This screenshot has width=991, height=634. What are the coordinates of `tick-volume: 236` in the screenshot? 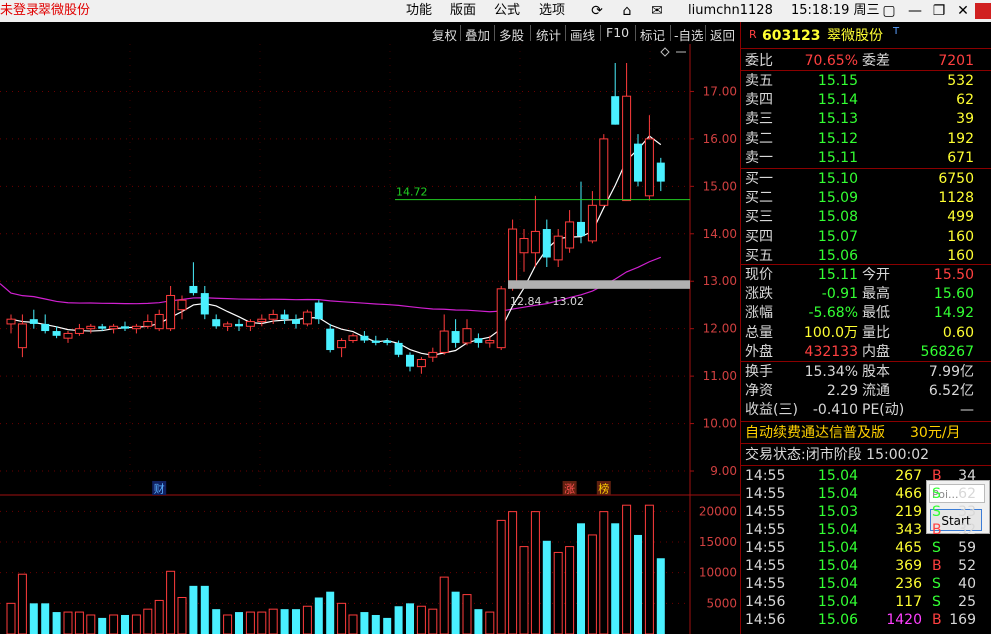 It's located at (908, 584).